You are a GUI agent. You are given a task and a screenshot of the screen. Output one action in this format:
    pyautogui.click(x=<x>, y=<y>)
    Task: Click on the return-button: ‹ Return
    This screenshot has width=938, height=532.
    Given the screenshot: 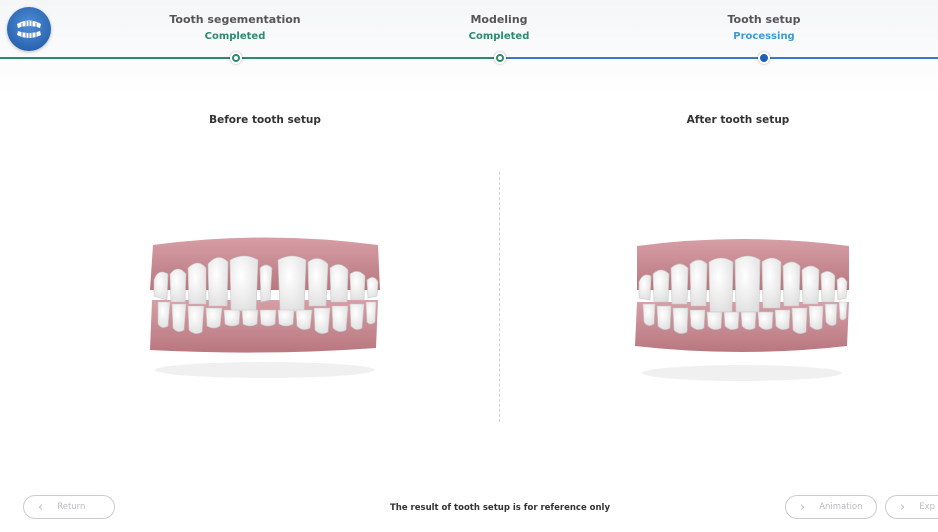 What is the action you would take?
    pyautogui.click(x=69, y=507)
    